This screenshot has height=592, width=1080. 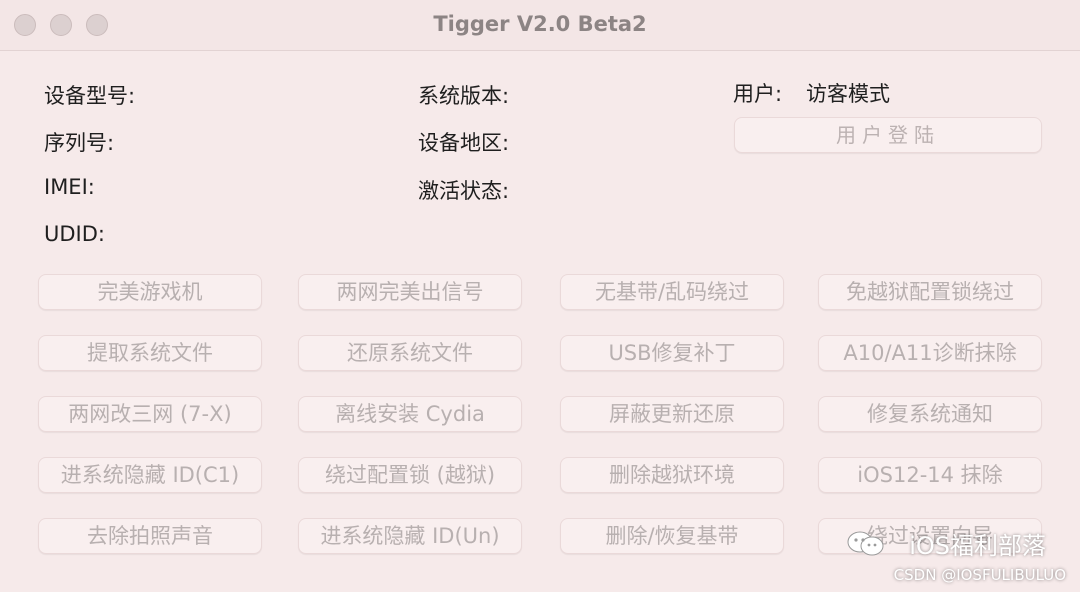 I want to click on title-bar: Tigger V2.0 Beta2, so click(x=540, y=25).